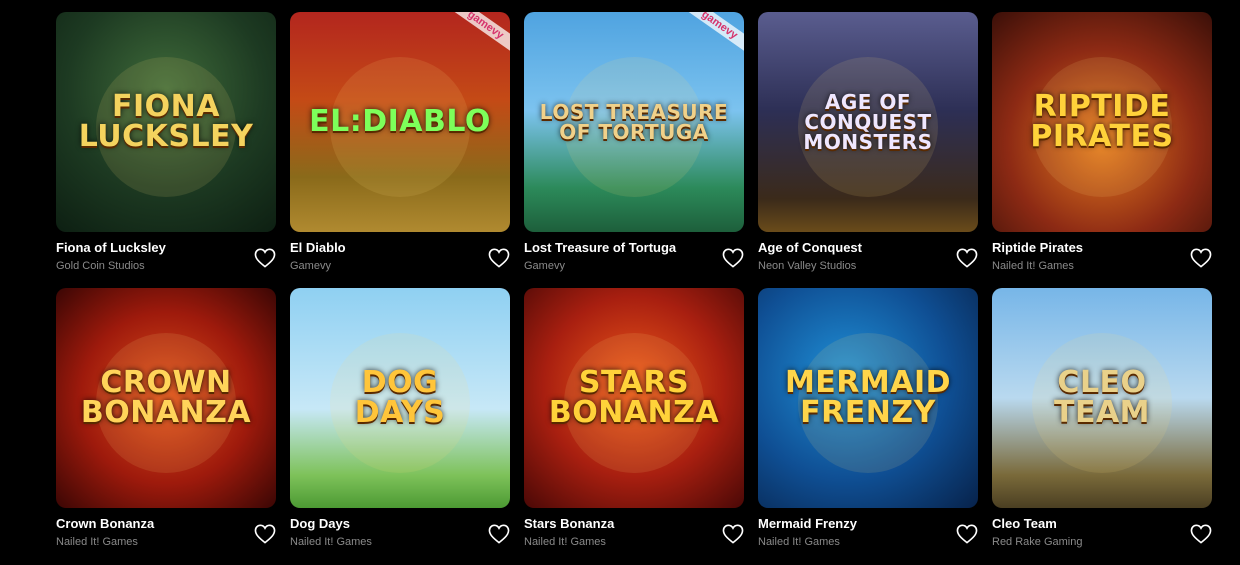 Image resolution: width=1240 pixels, height=565 pixels. I want to click on game-card: Cleo Team Cleo Team Red Rake Gaming, so click(1102, 426).